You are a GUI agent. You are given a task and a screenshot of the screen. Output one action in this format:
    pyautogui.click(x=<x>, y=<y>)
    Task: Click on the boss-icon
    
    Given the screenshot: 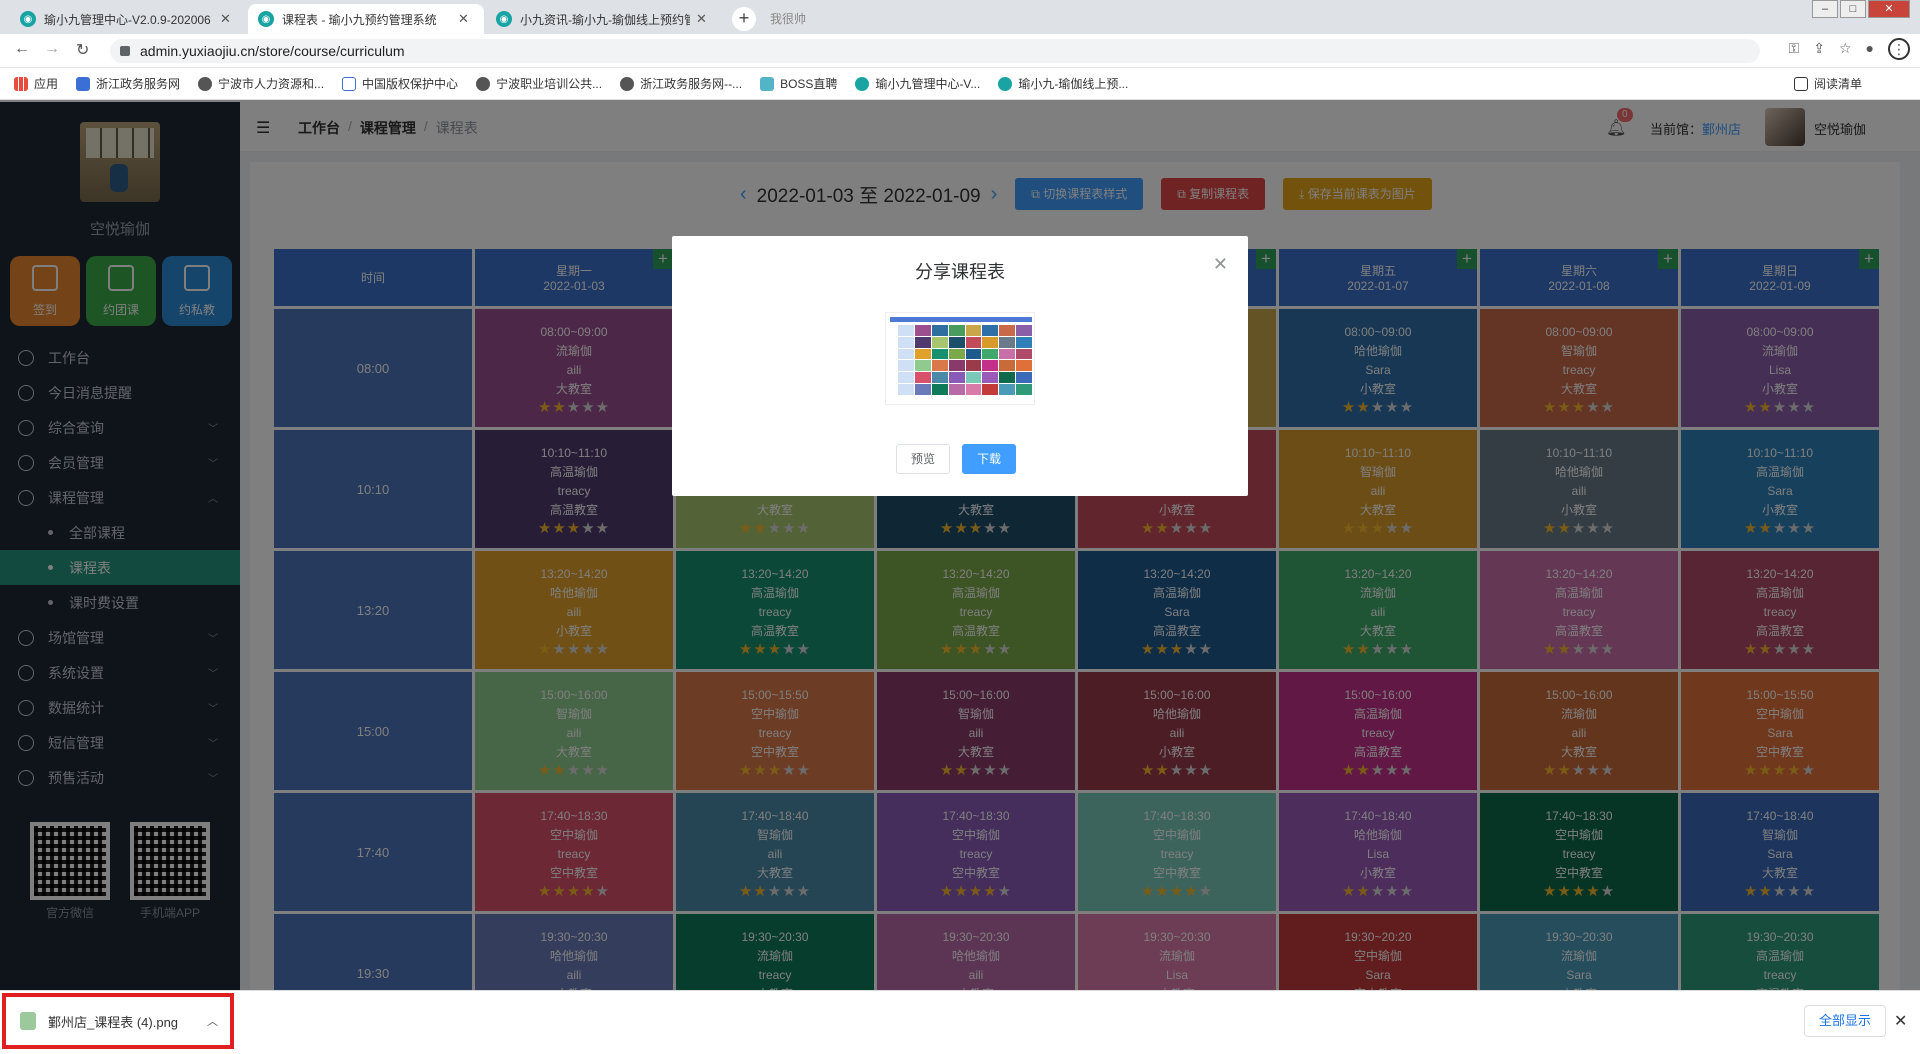 What is the action you would take?
    pyautogui.click(x=767, y=83)
    